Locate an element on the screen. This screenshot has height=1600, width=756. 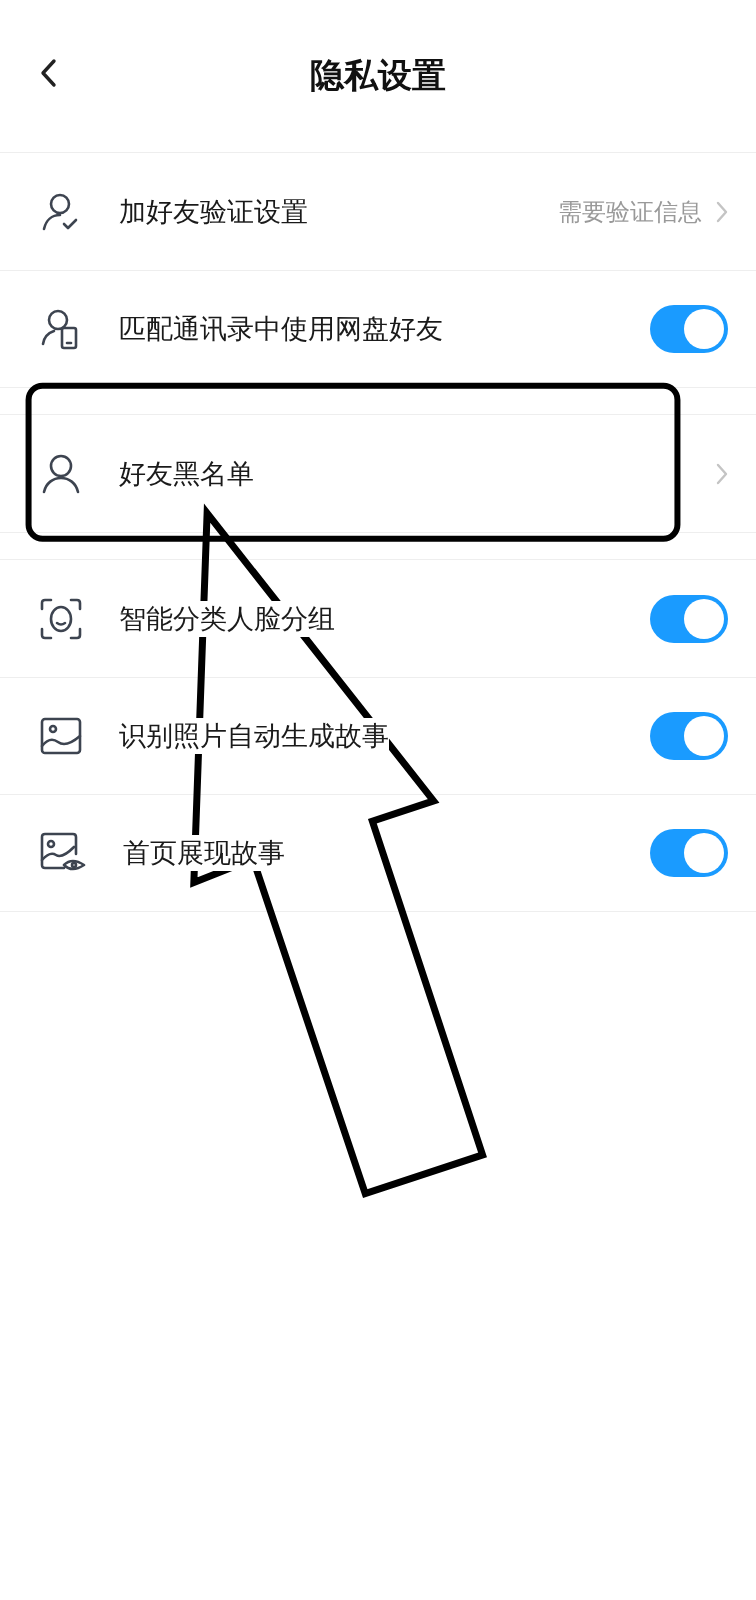
setting-label: 首页展现故事 is located at coordinates (204, 853).